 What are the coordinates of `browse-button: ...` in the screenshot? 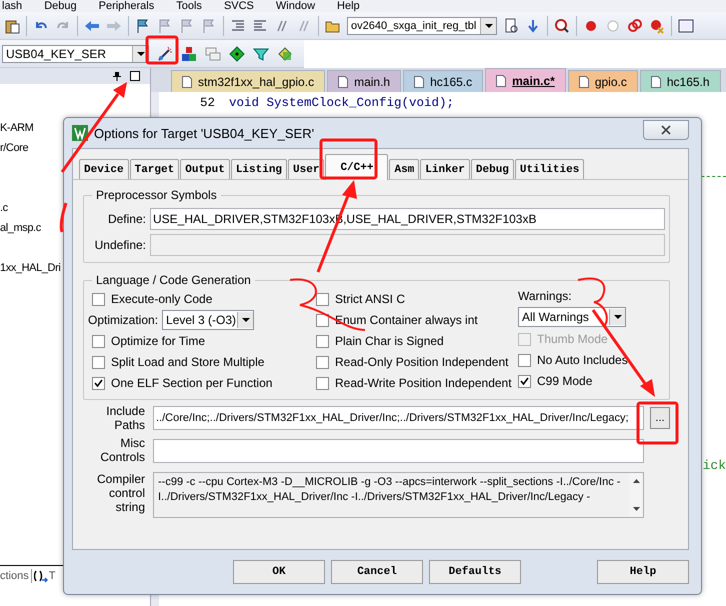 It's located at (660, 418).